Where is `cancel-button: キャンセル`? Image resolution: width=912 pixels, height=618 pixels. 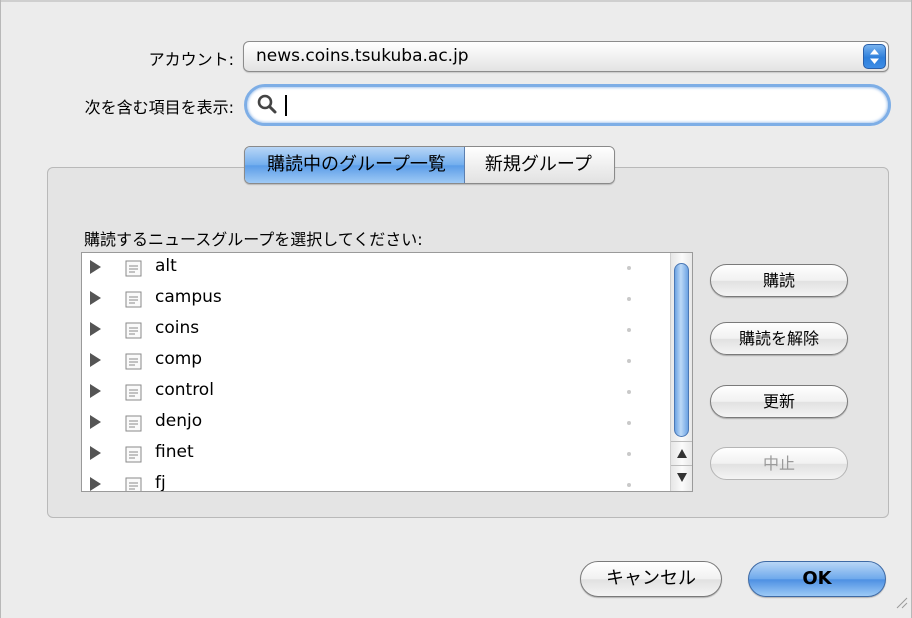 cancel-button: キャンセル is located at coordinates (651, 579).